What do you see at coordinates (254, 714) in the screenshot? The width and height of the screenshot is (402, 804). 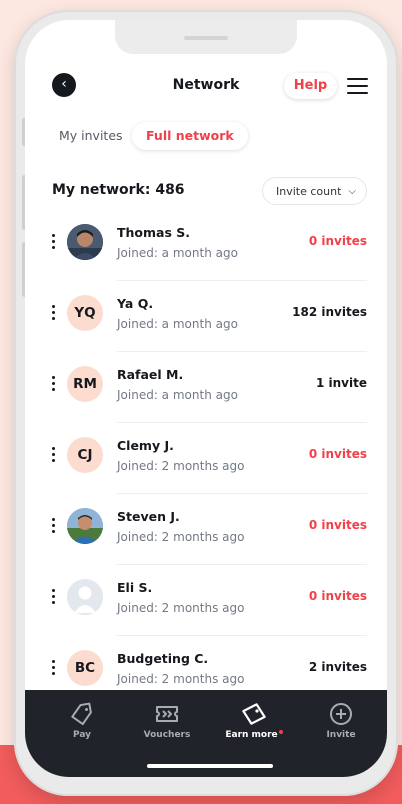 I see `tag-diamond-icon` at bounding box center [254, 714].